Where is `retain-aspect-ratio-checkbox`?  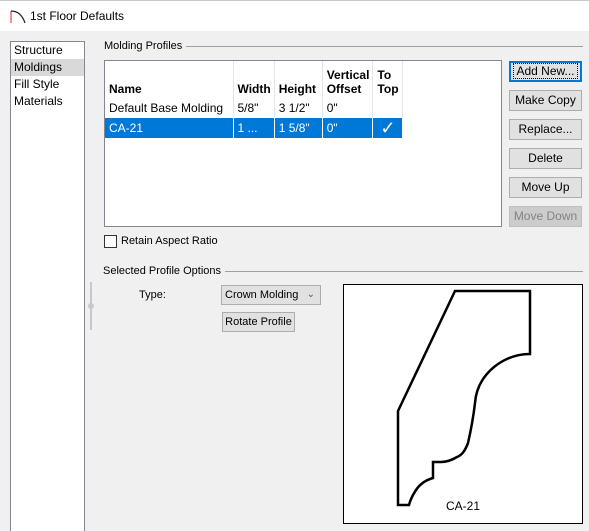
retain-aspect-ratio-checkbox is located at coordinates (110, 241).